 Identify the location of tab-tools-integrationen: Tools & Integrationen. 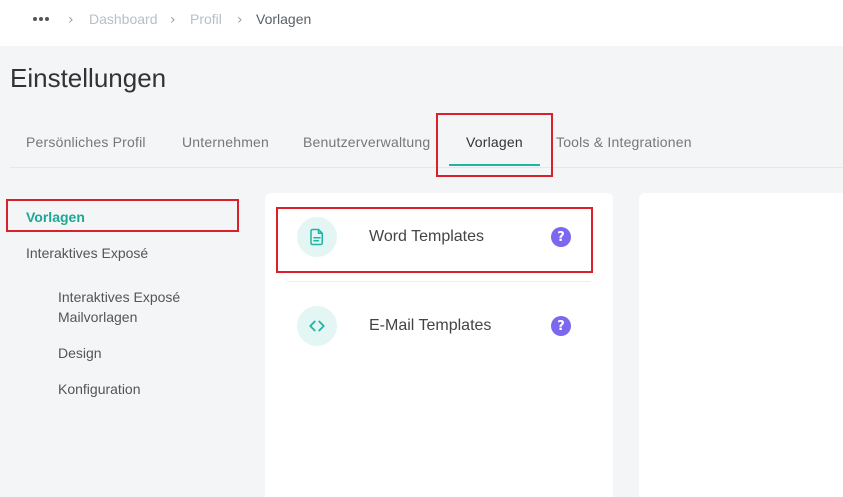
(624, 142).